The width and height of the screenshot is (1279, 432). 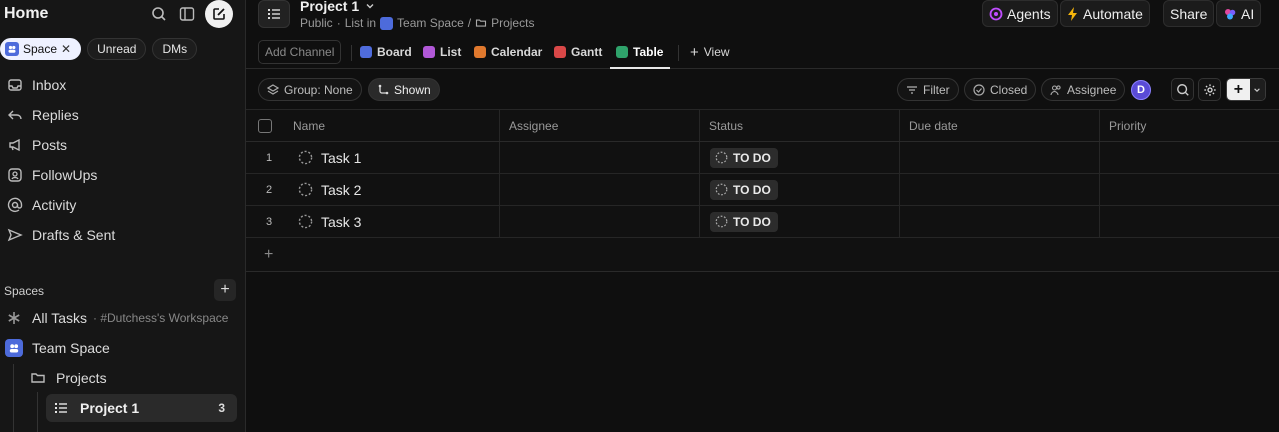 What do you see at coordinates (392, 221) in the screenshot?
I see `task-name-cell: Task 3` at bounding box center [392, 221].